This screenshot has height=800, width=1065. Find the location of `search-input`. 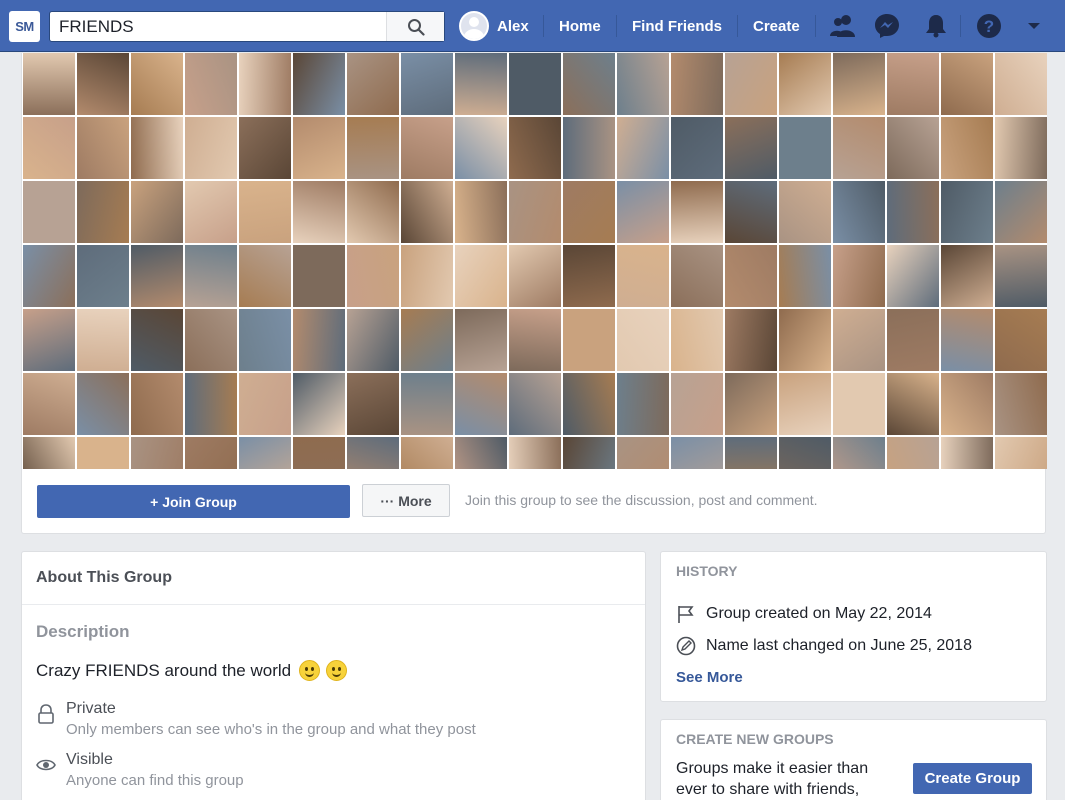

search-input is located at coordinates (218, 26).